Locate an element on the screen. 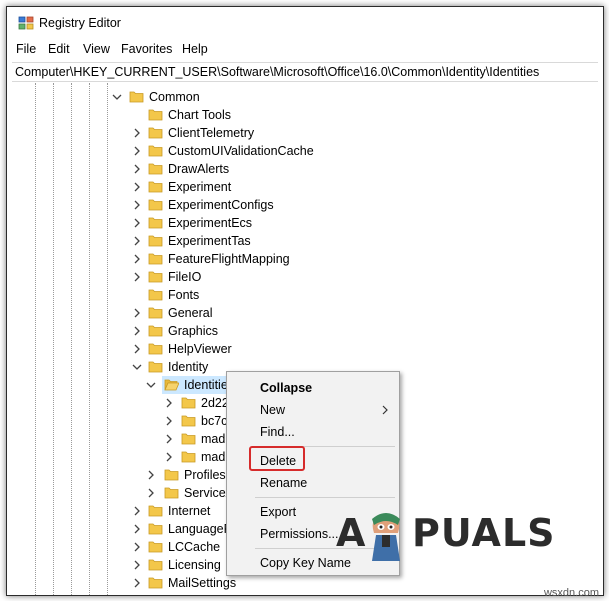 The height and width of the screenshot is (601, 609). menu-item-export: Export is located at coordinates (278, 512).